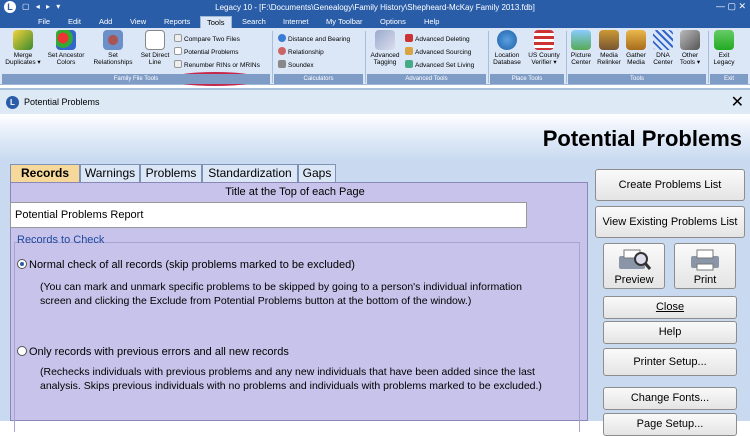  Describe the element at coordinates (375, 101) in the screenshot. I see `dialog-titlebar: L Potential Problems ✕` at that location.